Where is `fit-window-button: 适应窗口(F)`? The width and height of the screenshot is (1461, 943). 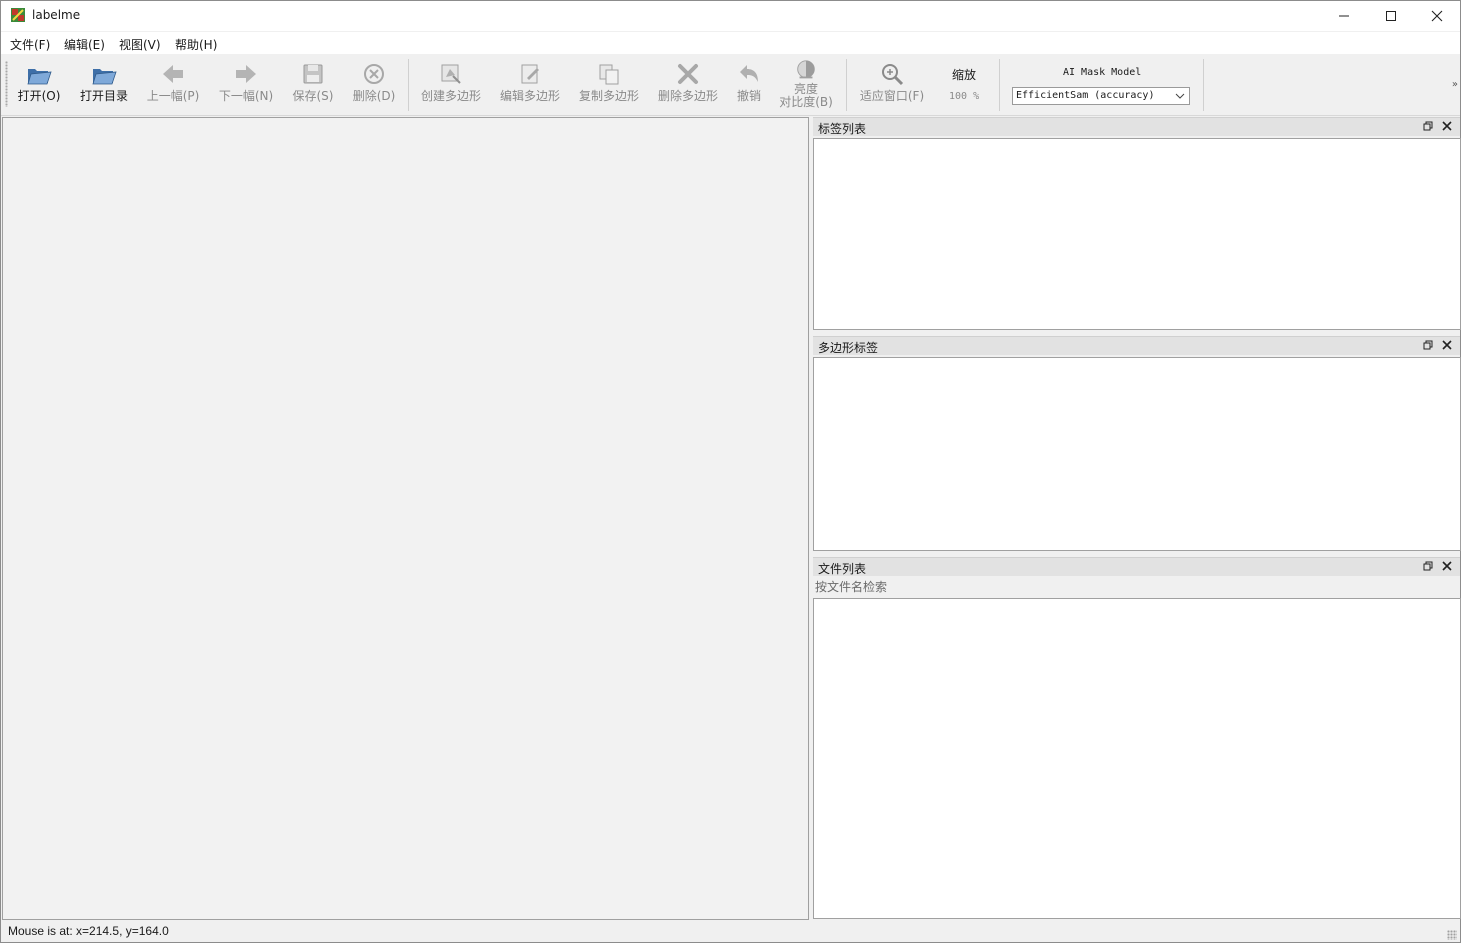 fit-window-button: 适应窗口(F) is located at coordinates (892, 82).